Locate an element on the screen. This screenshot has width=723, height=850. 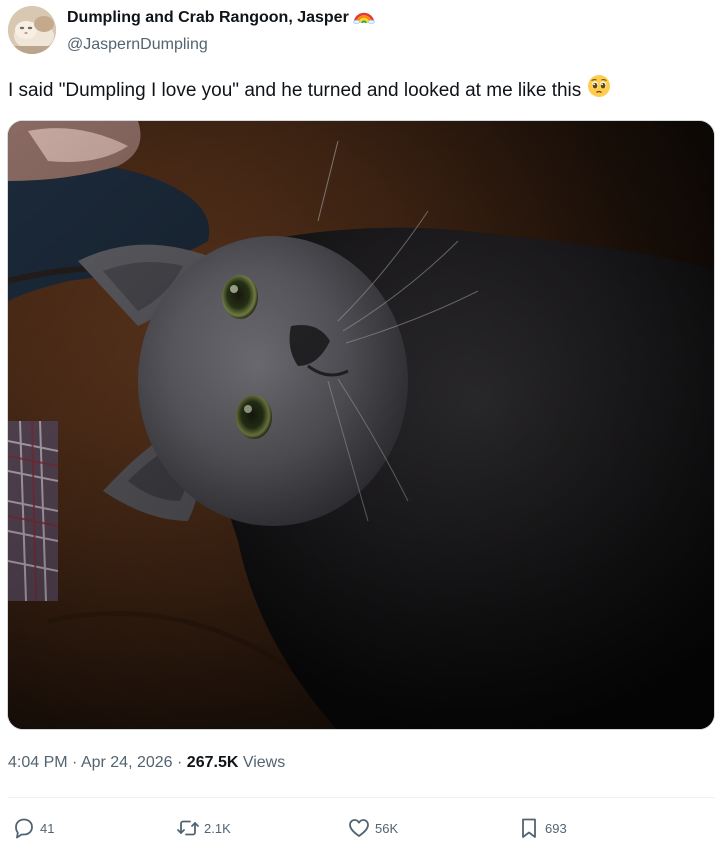
avatar is located at coordinates (32, 30).